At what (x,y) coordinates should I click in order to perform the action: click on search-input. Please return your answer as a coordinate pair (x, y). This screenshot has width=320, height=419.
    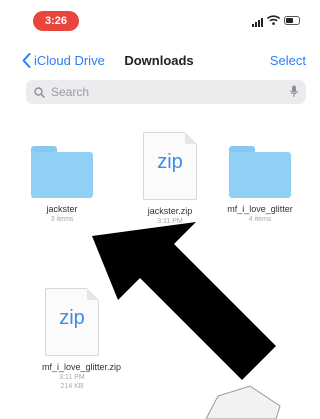
    Looking at the image, I should click on (161, 92).